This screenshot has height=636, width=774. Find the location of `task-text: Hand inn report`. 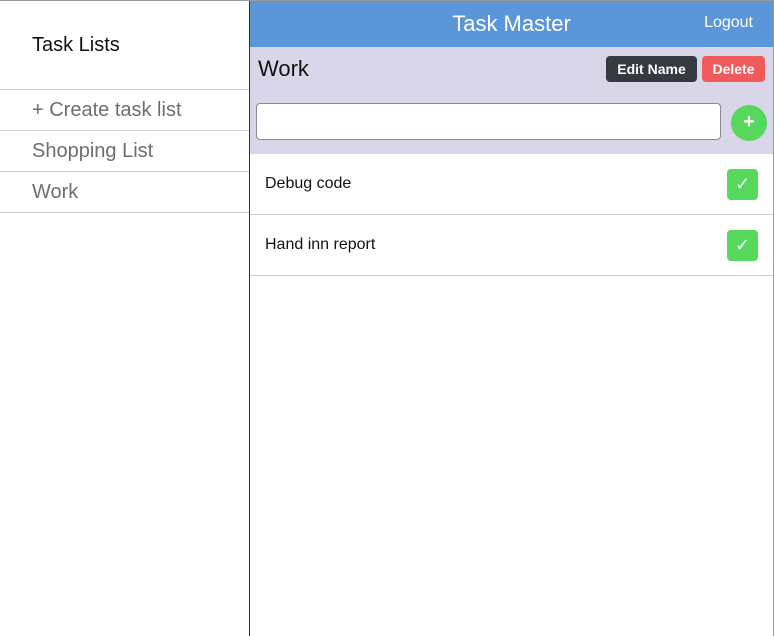

task-text: Hand inn report is located at coordinates (320, 244).